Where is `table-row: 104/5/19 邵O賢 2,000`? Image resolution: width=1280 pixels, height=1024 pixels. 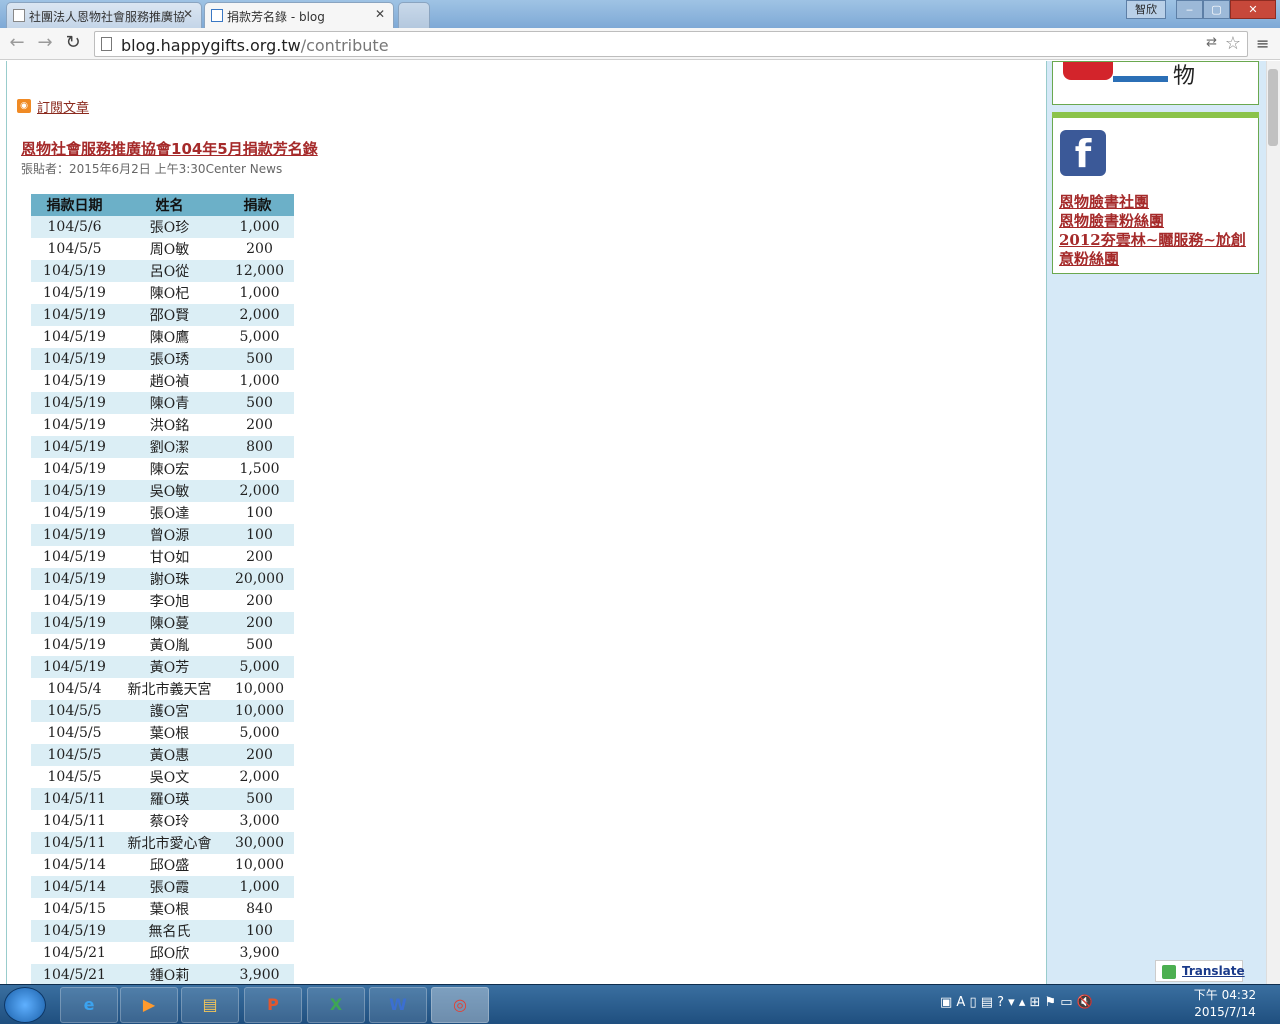
table-row: 104/5/19 邵O賢 2,000 is located at coordinates (162, 315).